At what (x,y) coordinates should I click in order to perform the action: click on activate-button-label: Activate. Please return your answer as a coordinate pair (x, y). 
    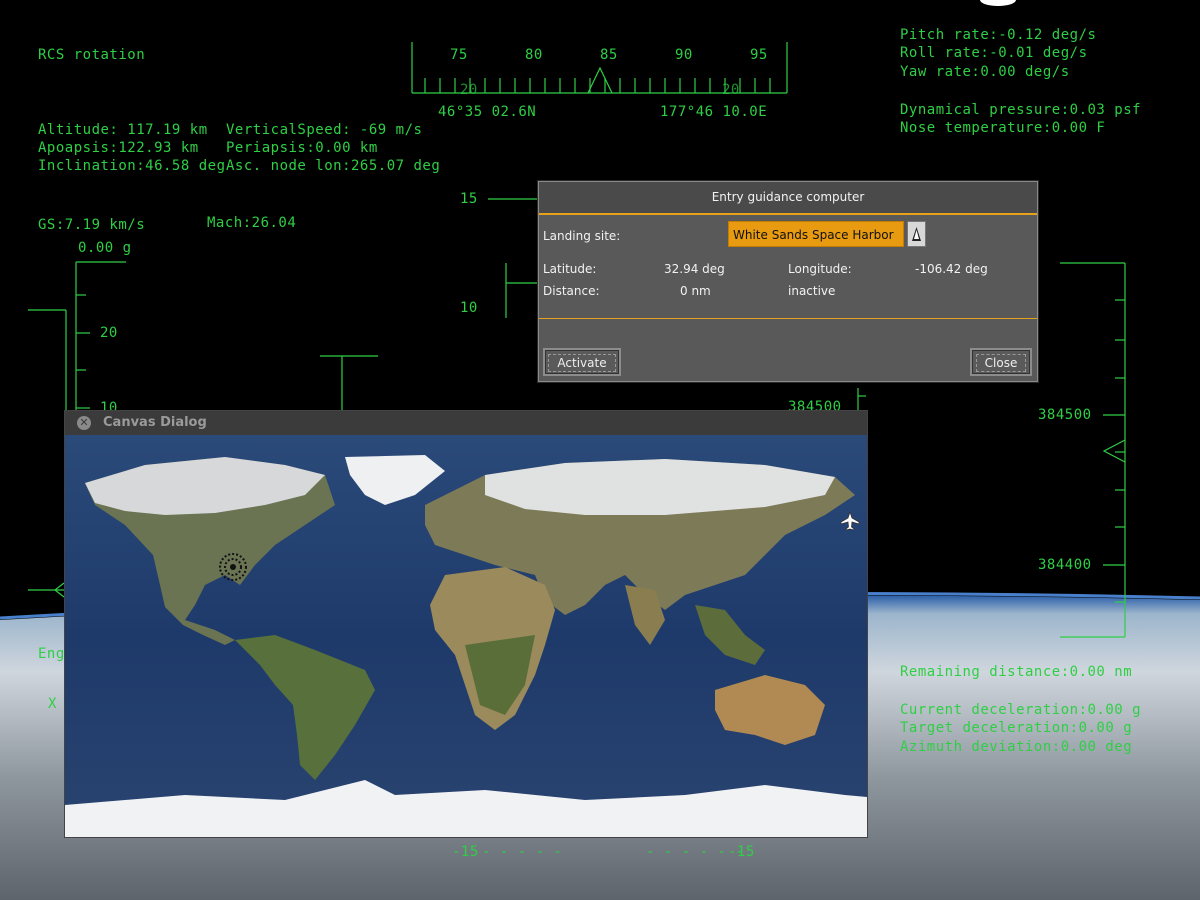
    Looking at the image, I should click on (582, 363).